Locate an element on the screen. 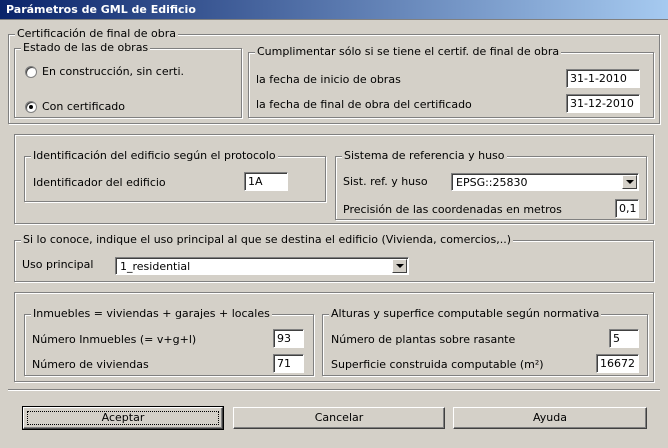 Image resolution: width=668 pixels, height=448 pixels. num-viviendas-input: 71 is located at coordinates (288, 363).